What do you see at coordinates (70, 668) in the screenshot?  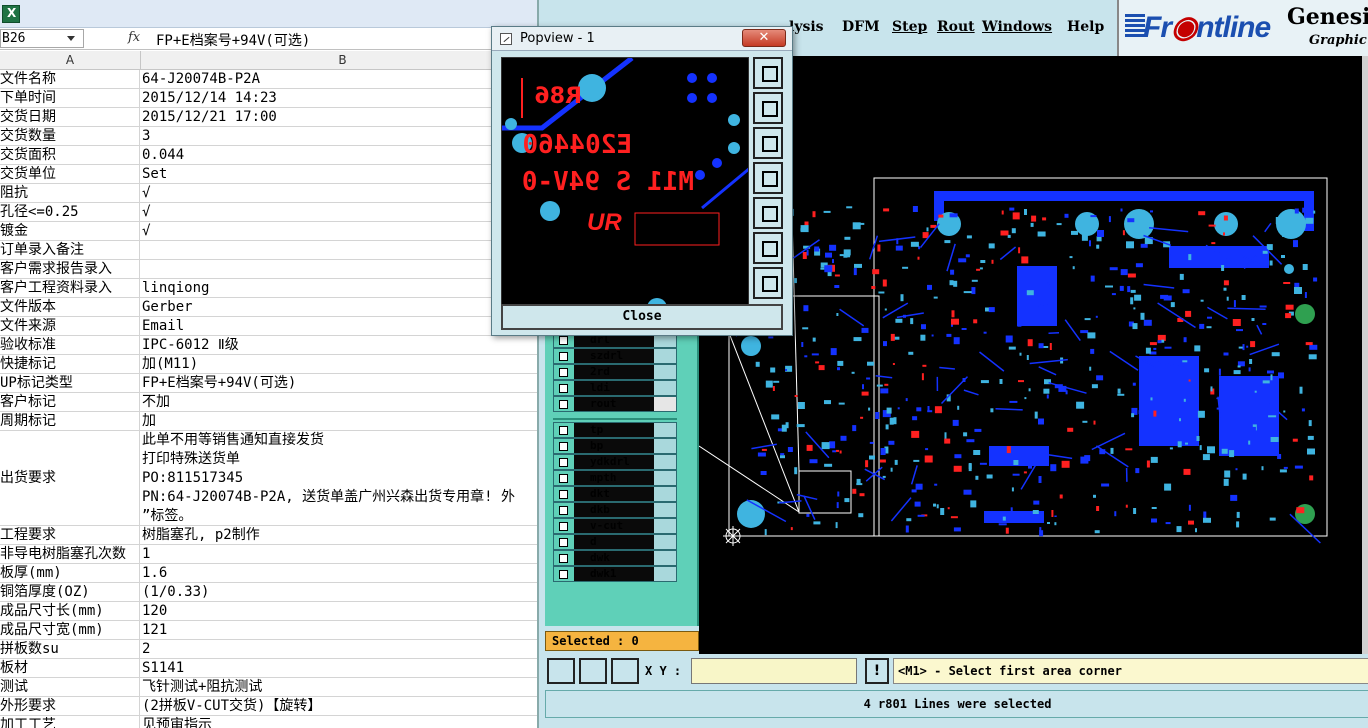 I see `cell-a: 板材` at bounding box center [70, 668].